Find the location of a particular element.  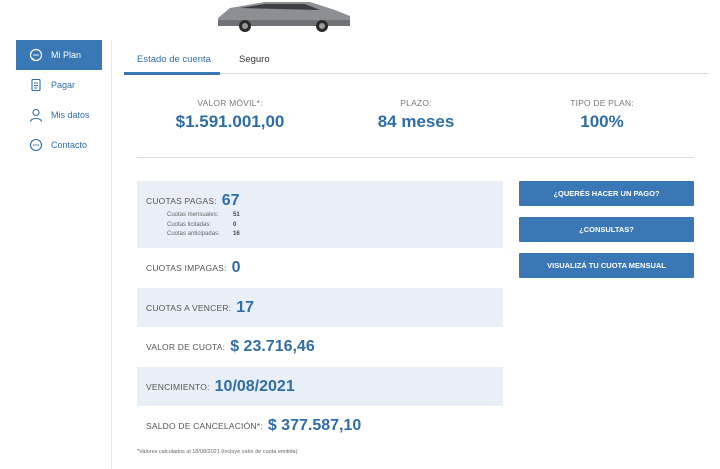

valor-movil: VALOR MÓVIL*: $1.591.001,00 is located at coordinates (230, 115).